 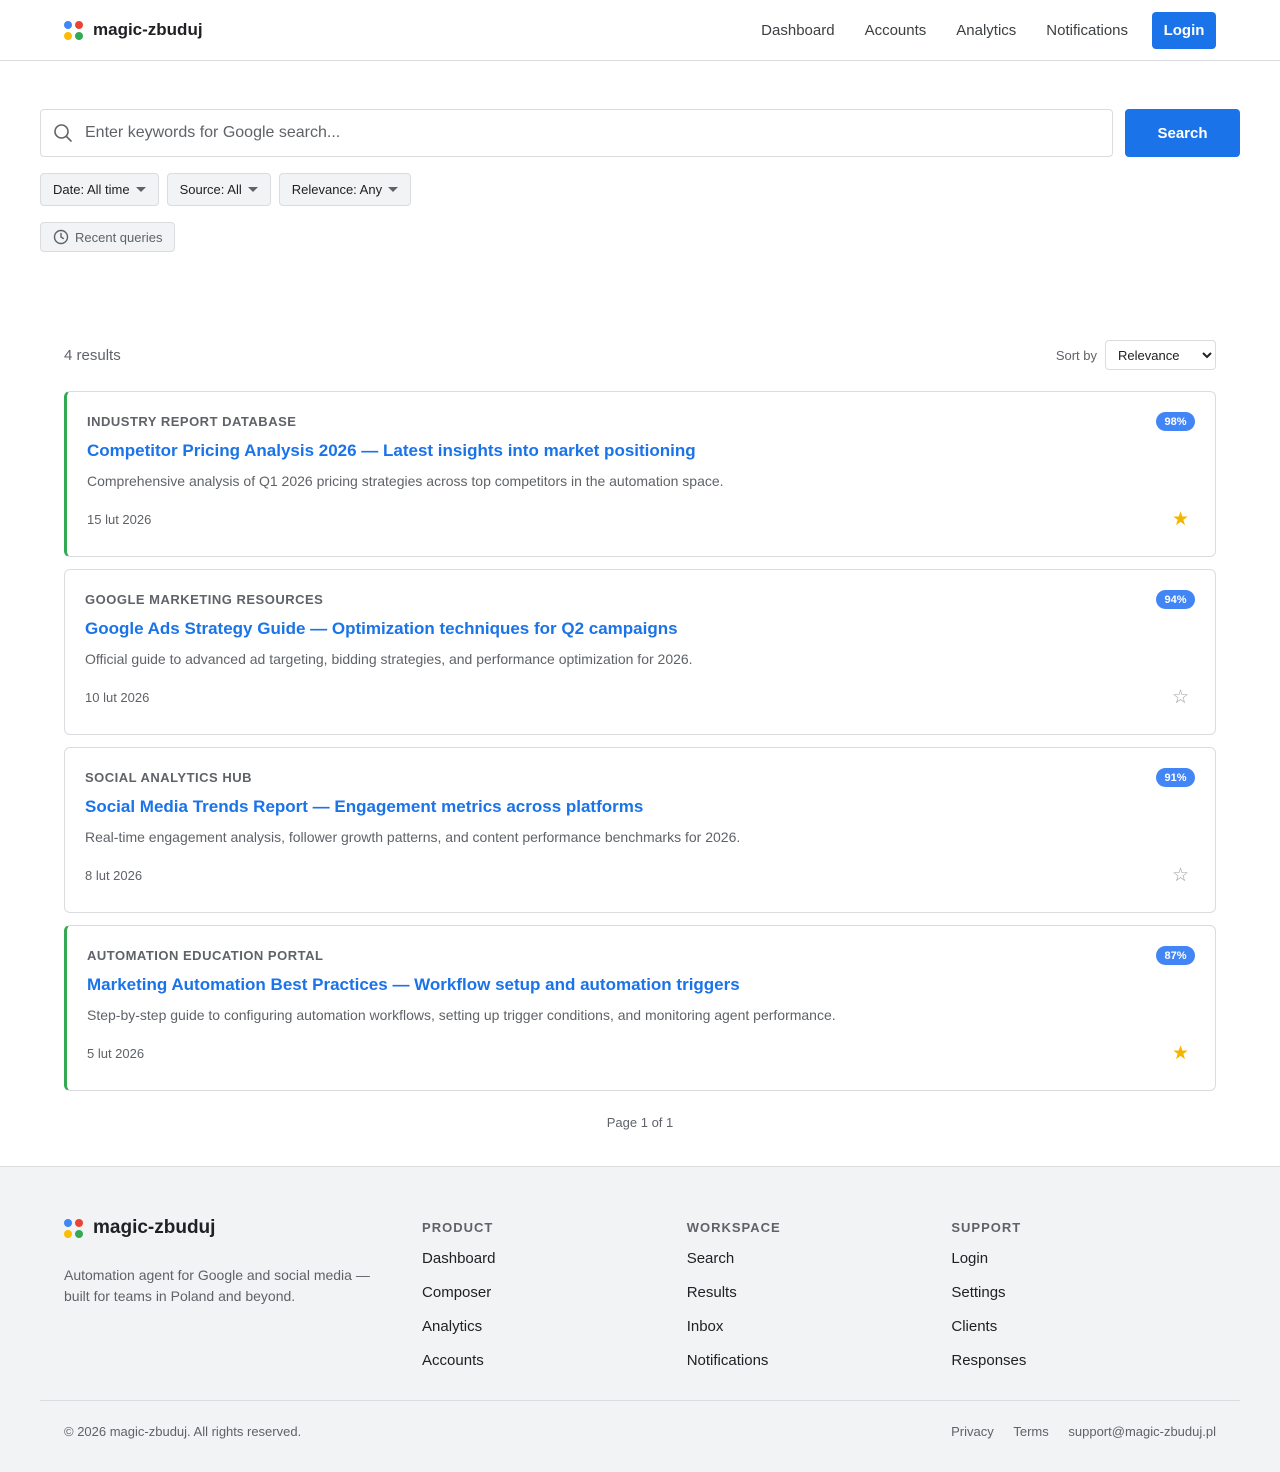 What do you see at coordinates (1087, 30) in the screenshot?
I see `nav-notifications: Notifications` at bounding box center [1087, 30].